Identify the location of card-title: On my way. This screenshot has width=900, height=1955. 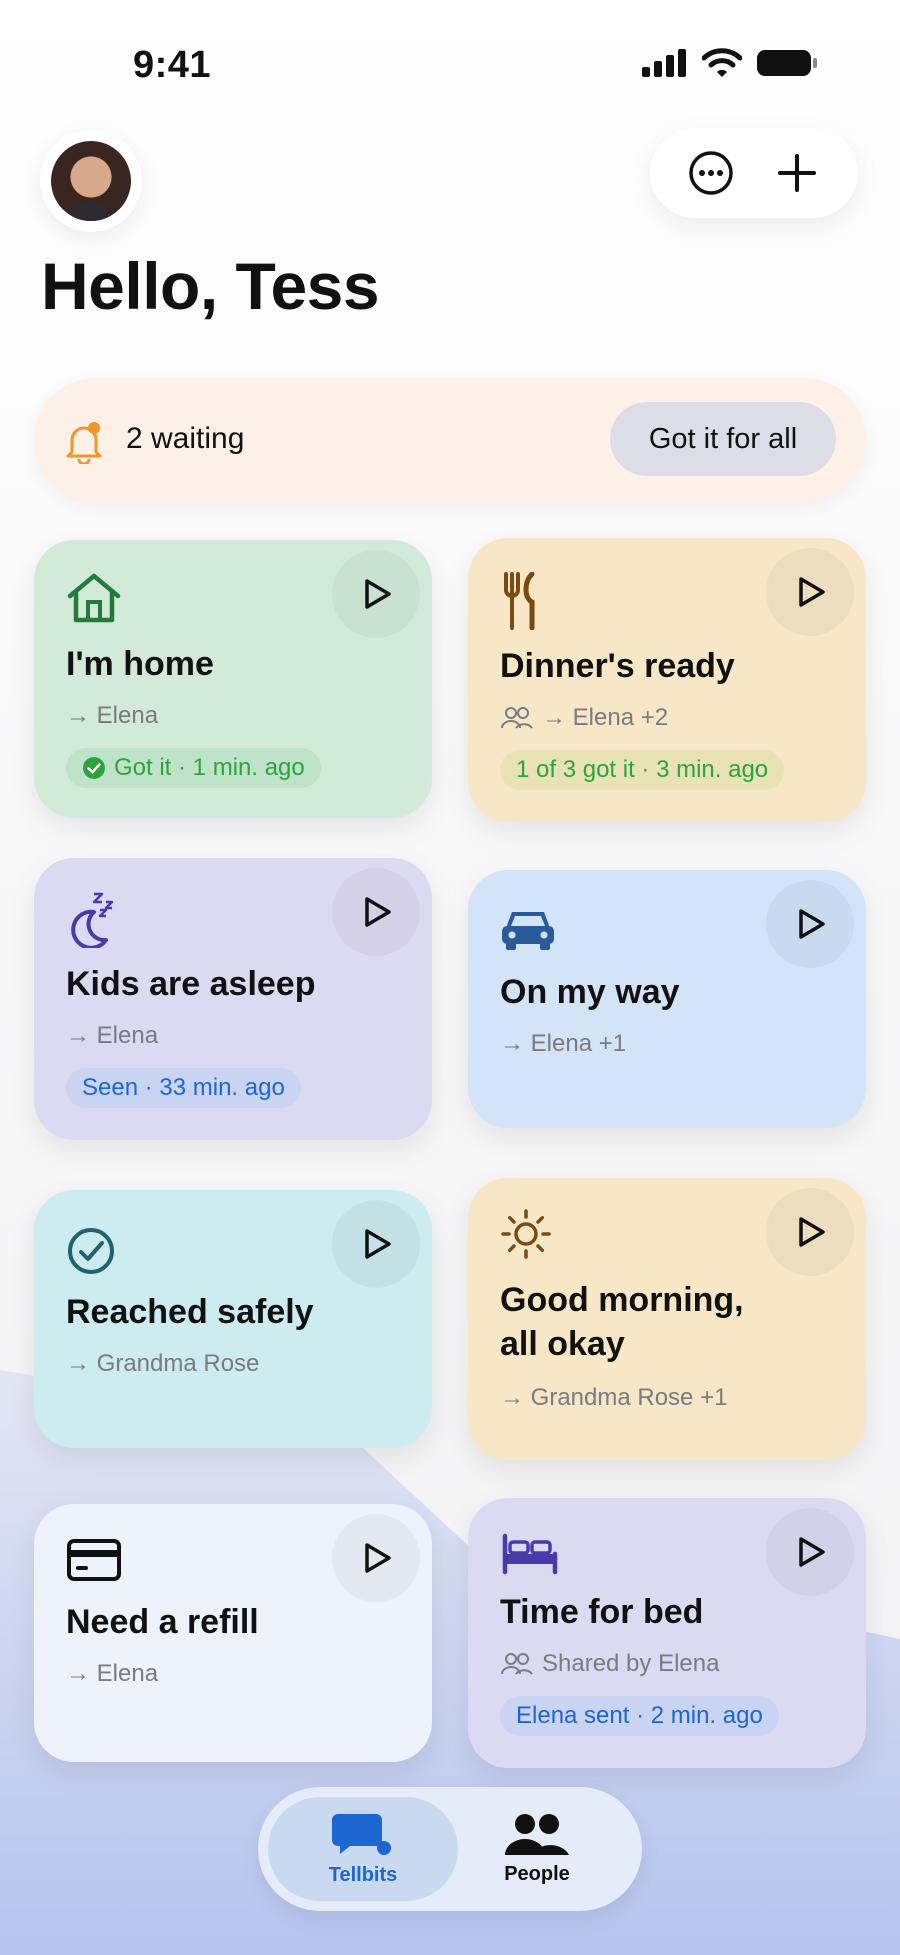
(590, 992).